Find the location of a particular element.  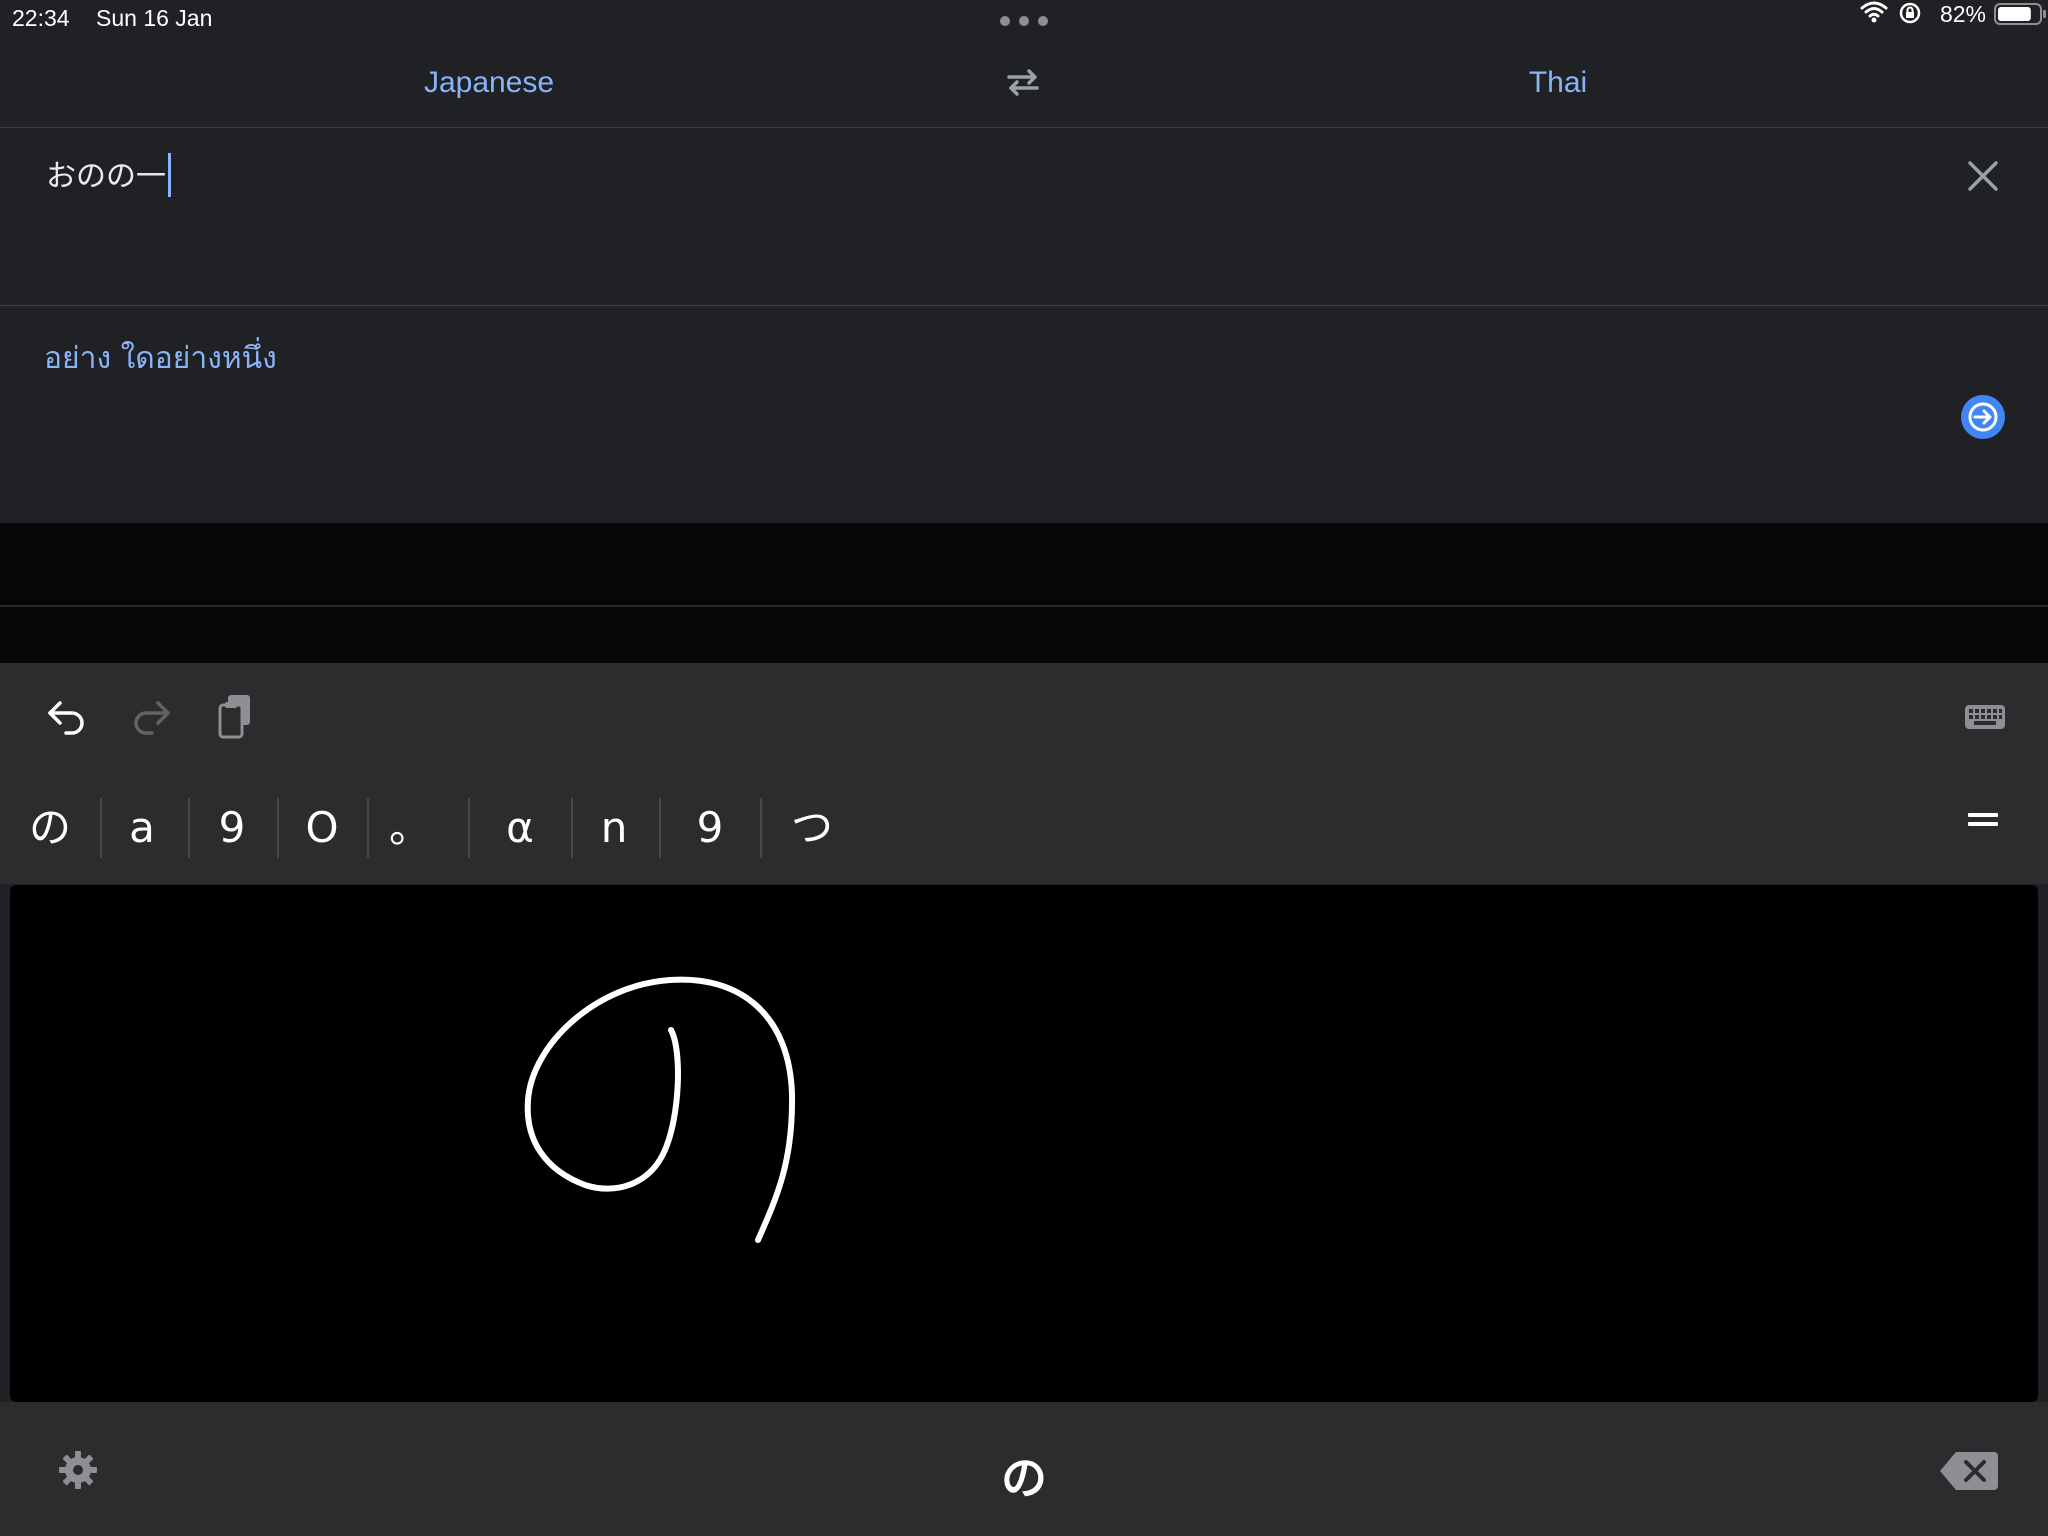

status-bar: 22:34 Sun 16 Jan 82% is located at coordinates (1024, 19).